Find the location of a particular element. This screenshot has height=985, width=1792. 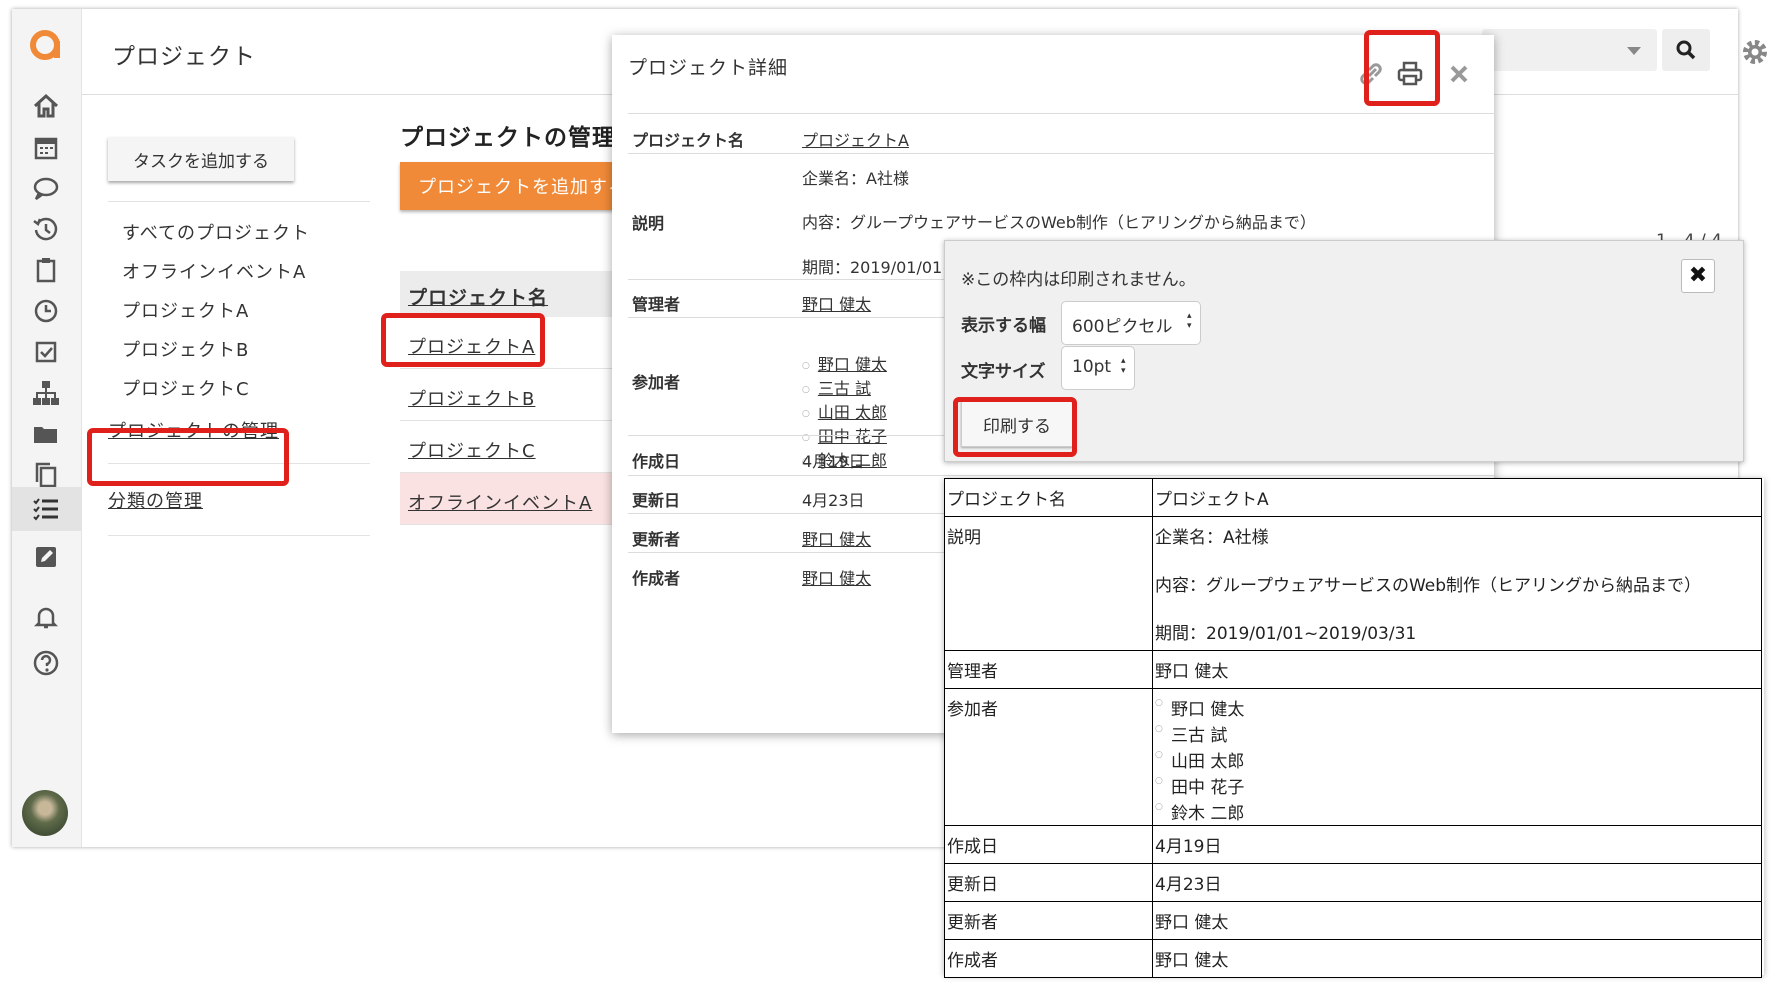

page-title: プロジェクト is located at coordinates (184, 57).